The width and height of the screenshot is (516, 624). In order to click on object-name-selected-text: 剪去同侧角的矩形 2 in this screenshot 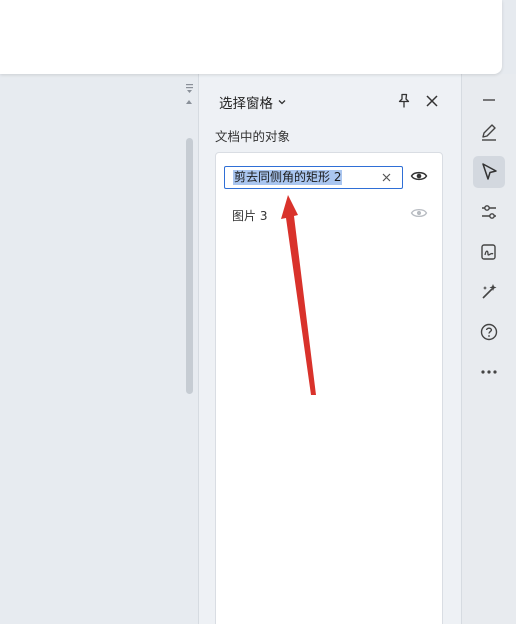, I will do `click(288, 177)`.